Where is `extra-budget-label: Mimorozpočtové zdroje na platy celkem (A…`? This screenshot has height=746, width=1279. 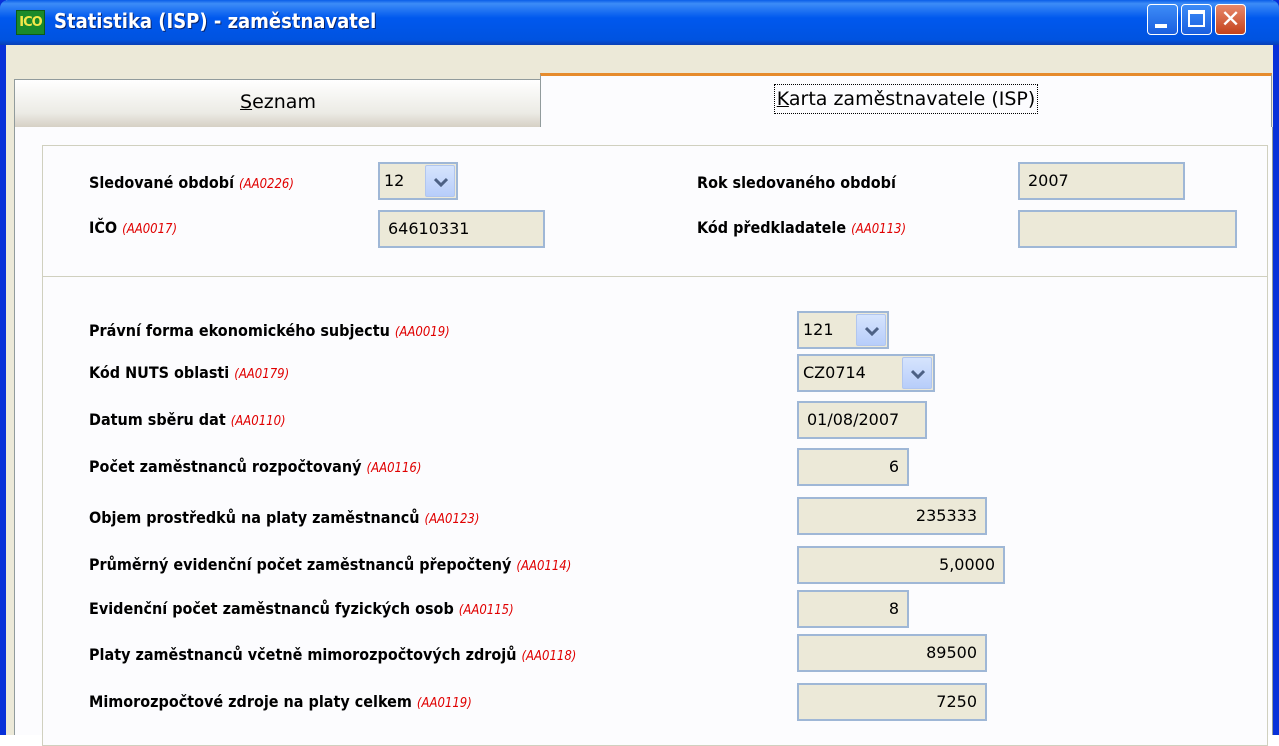
extra-budget-label: Mimorozpočtové zdroje na platy celkem (A… is located at coordinates (280, 701).